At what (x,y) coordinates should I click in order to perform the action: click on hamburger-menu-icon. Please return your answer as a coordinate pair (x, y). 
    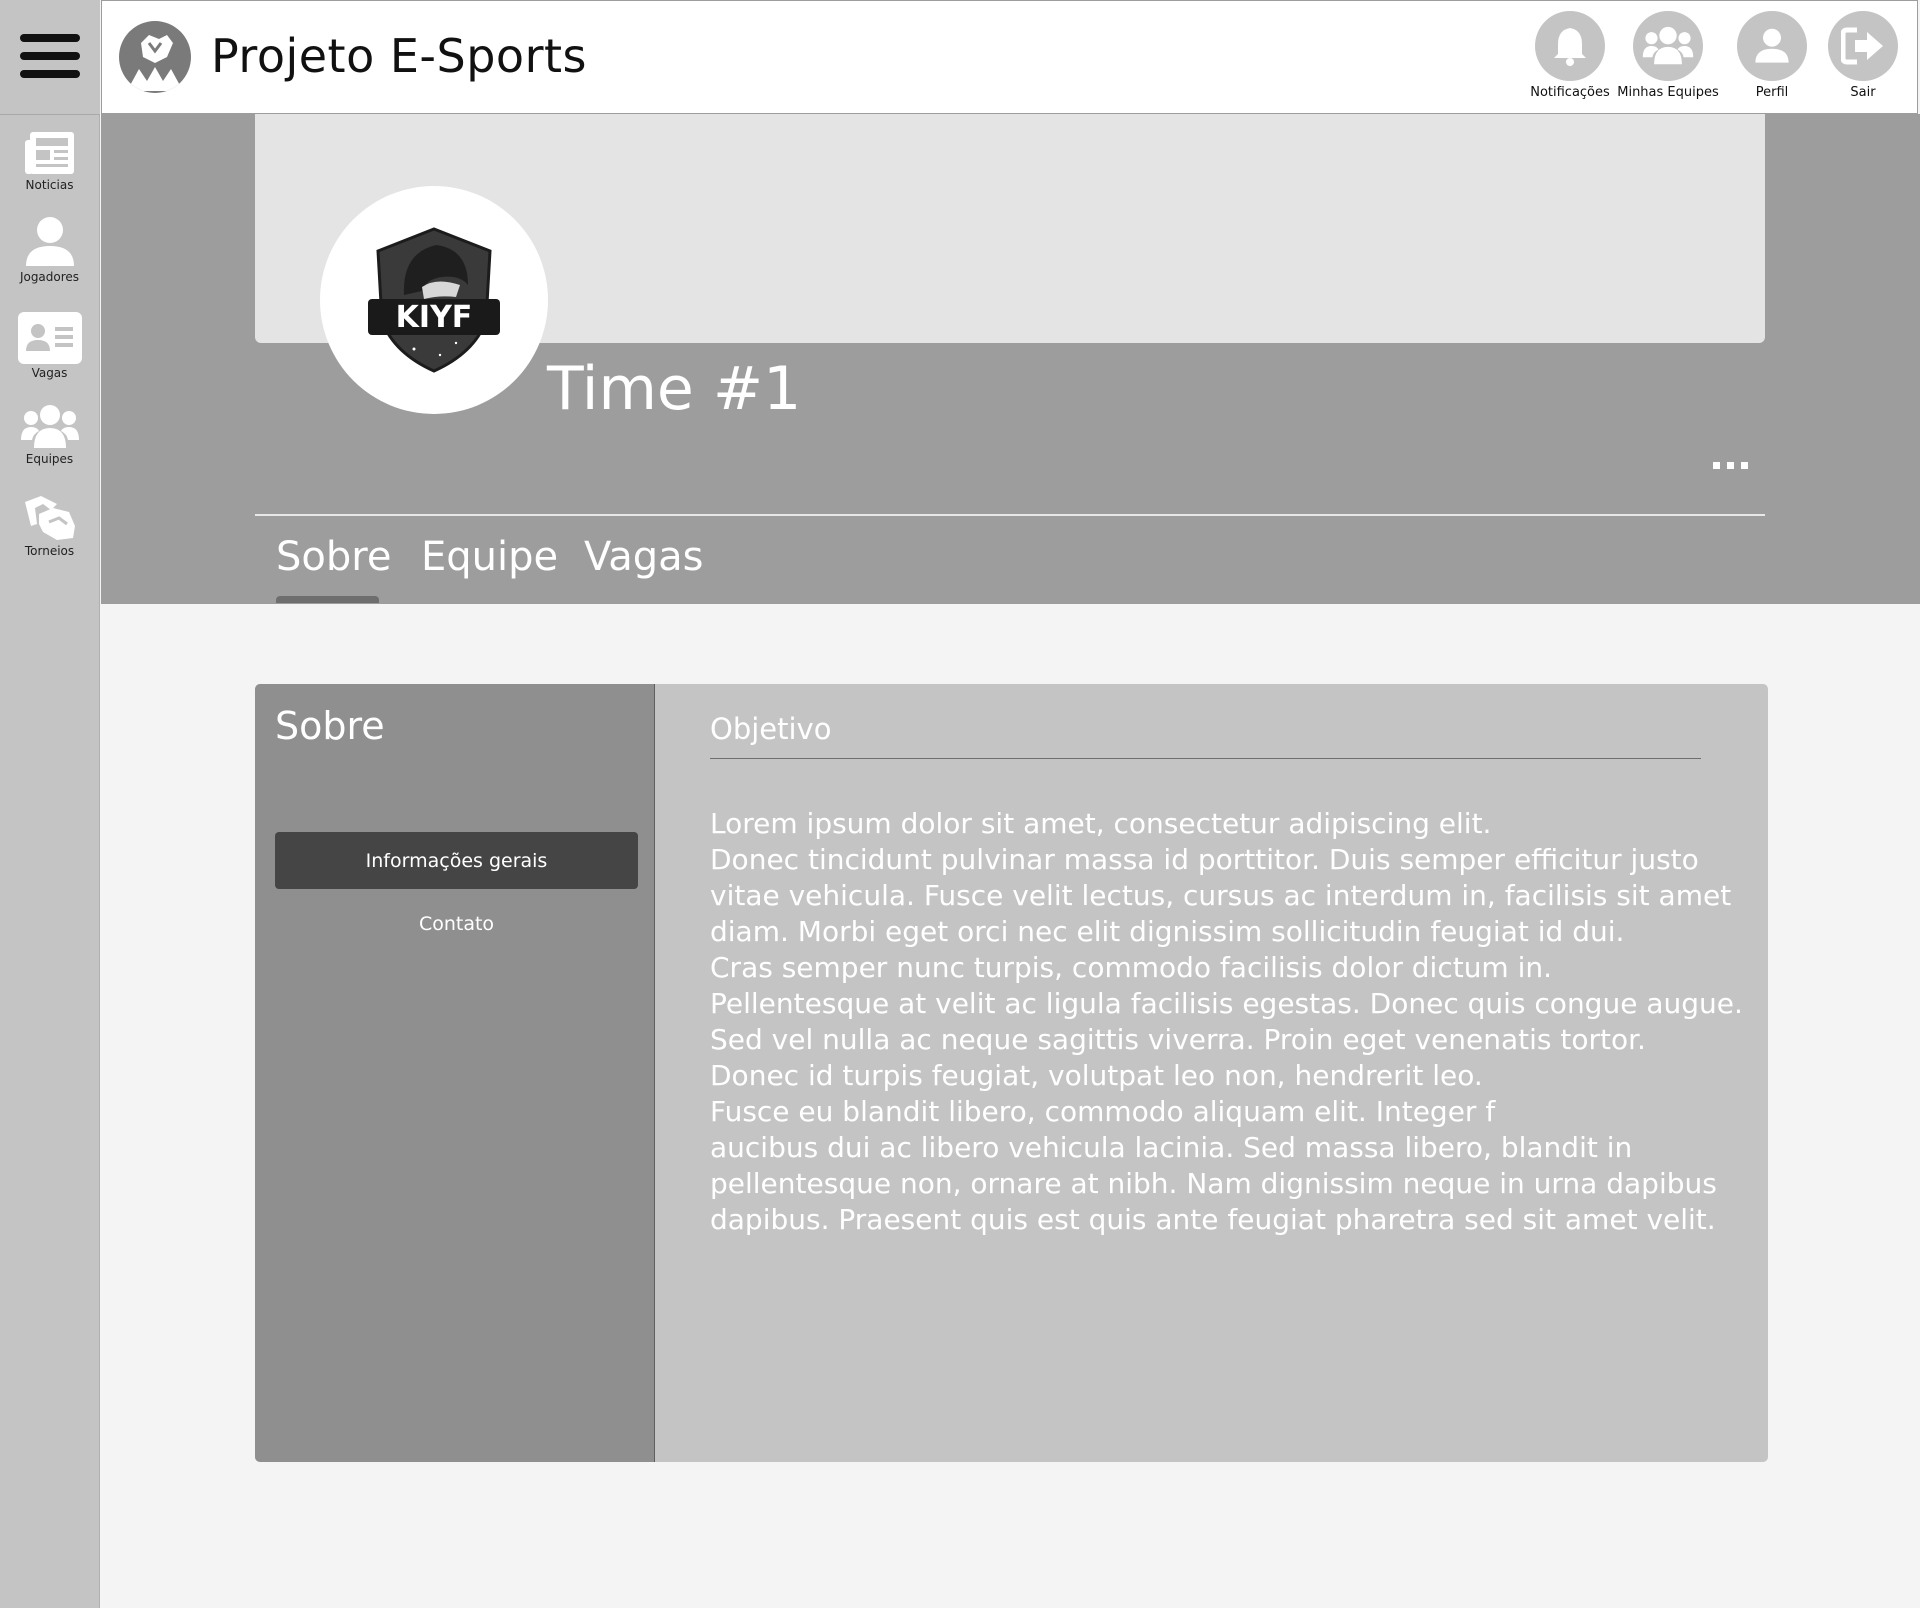
    Looking at the image, I should click on (50, 56).